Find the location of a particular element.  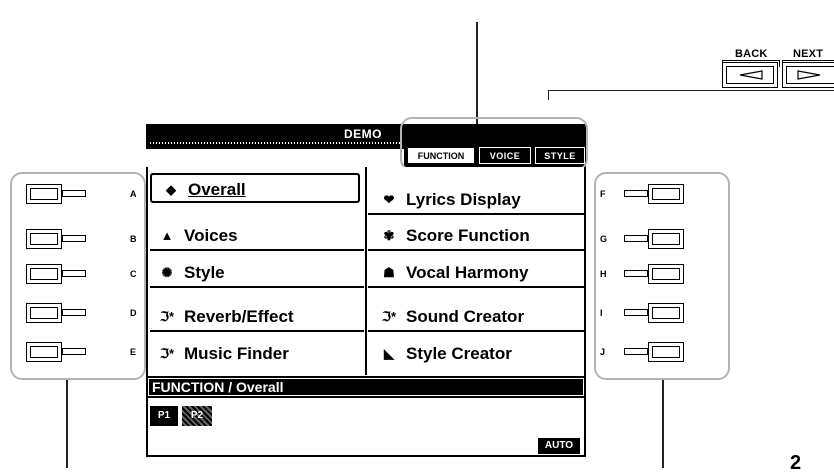

menu-item-sound-creator: ℑ* Sound Creator is located at coordinates (476, 317).